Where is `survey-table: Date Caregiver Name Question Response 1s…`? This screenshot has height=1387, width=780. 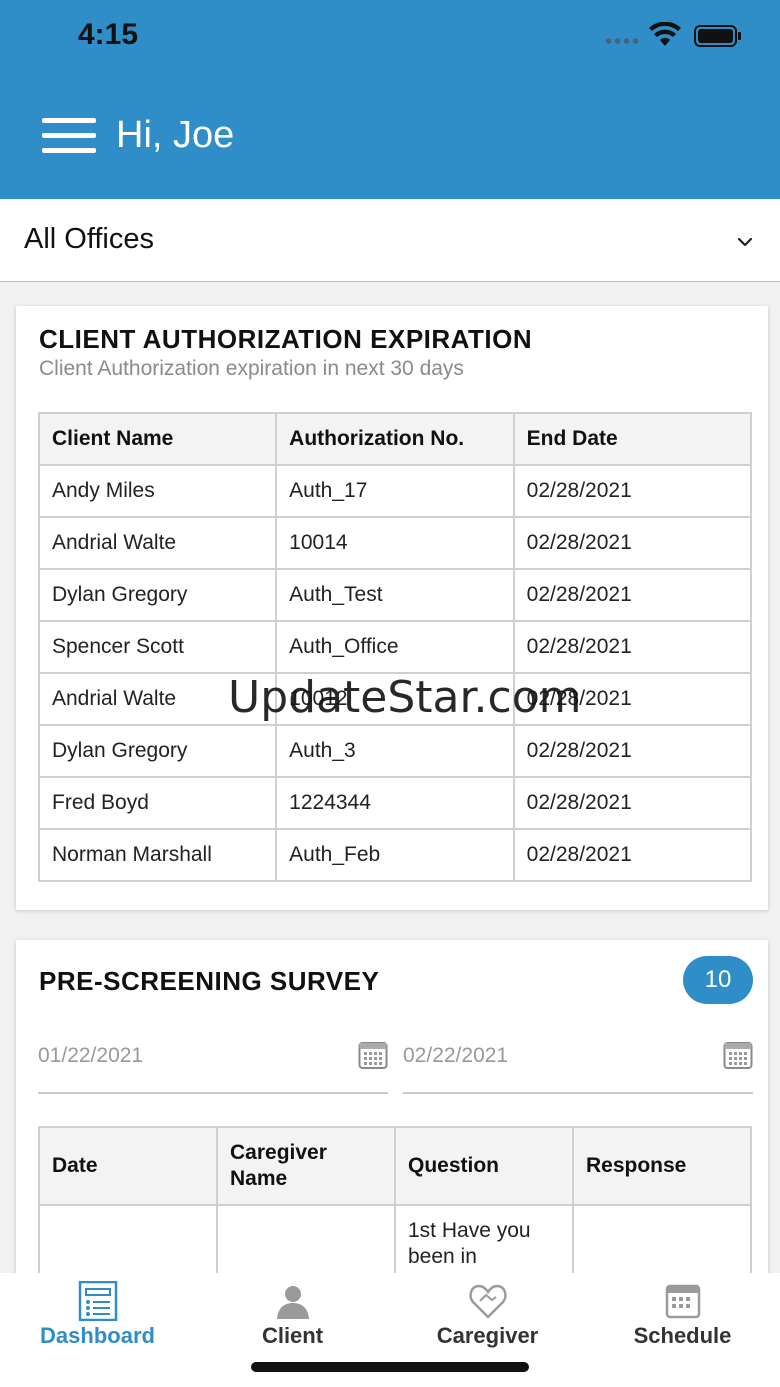
survey-table: Date Caregiver Name Question Response 1s… is located at coordinates (395, 1206).